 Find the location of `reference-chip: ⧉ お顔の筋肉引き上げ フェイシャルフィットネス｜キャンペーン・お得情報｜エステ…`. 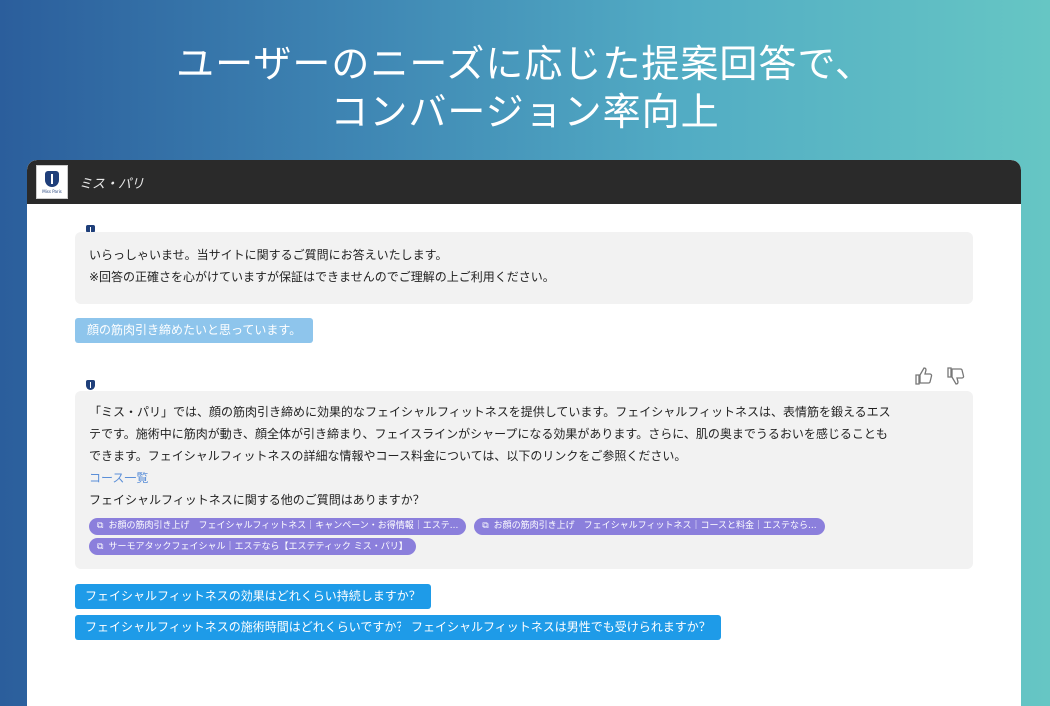

reference-chip: ⧉ お顔の筋肉引き上げ フェイシャルフィットネス｜キャンペーン・お得情報｜エステ… is located at coordinates (278, 526).